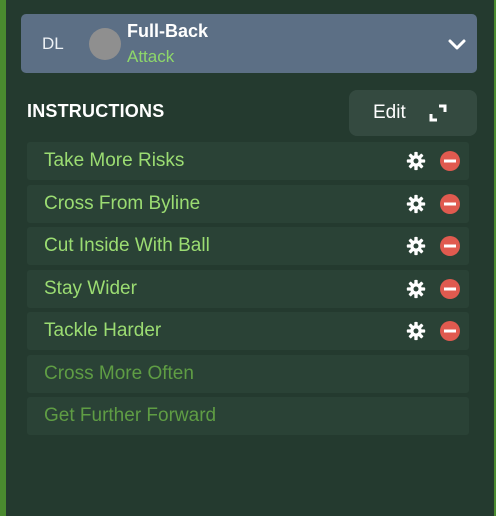 This screenshot has width=496, height=516. I want to click on instruction-label: Stay Wider, so click(90, 288).